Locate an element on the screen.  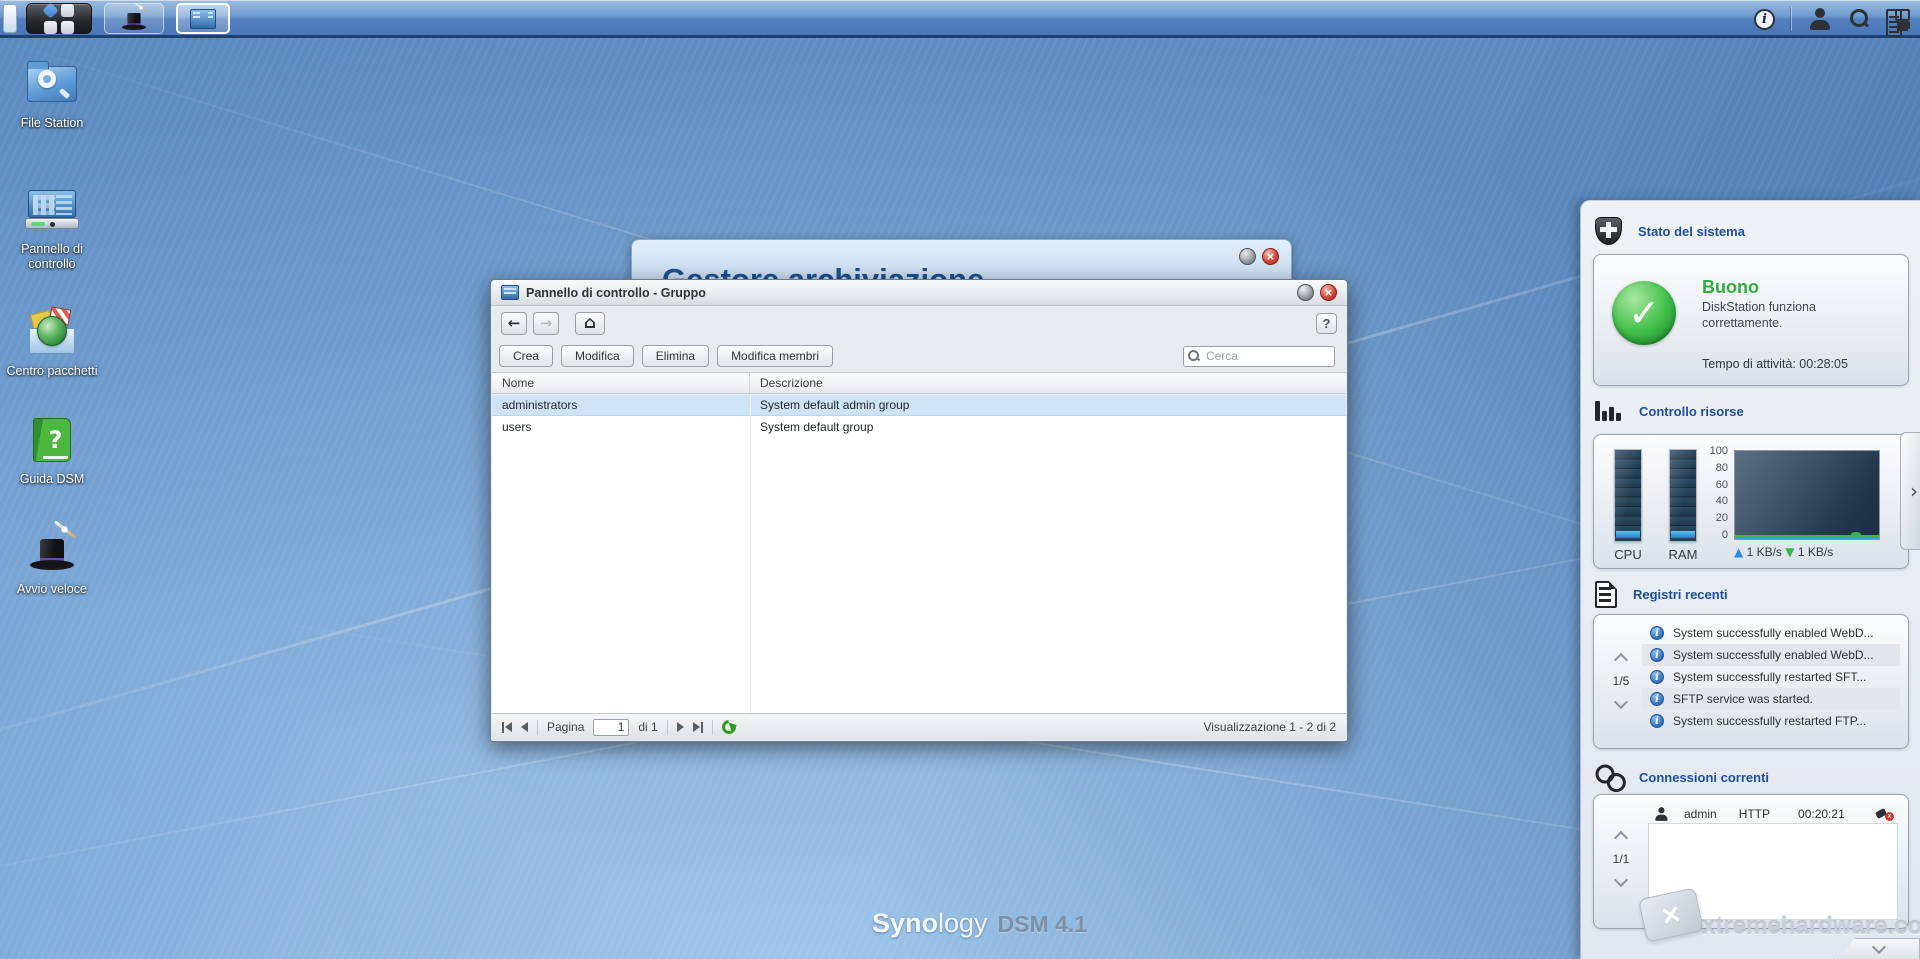
recent-logs-title: Registri recenti is located at coordinates (1680, 594).